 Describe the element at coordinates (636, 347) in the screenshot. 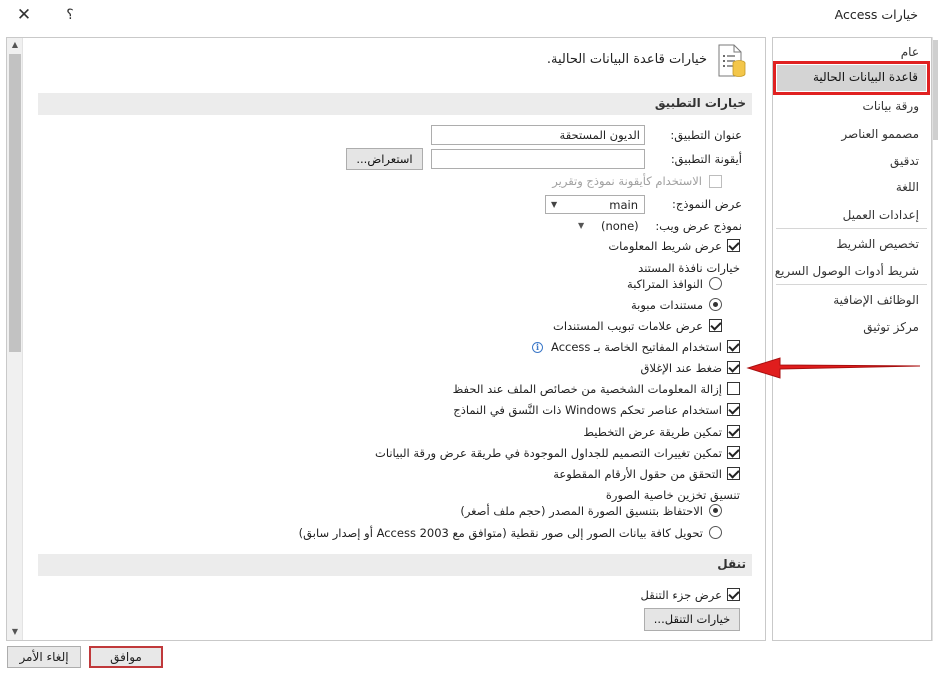

I see `access-keys-label: استخدام المفاتيح الخاصة بـ Access` at that location.